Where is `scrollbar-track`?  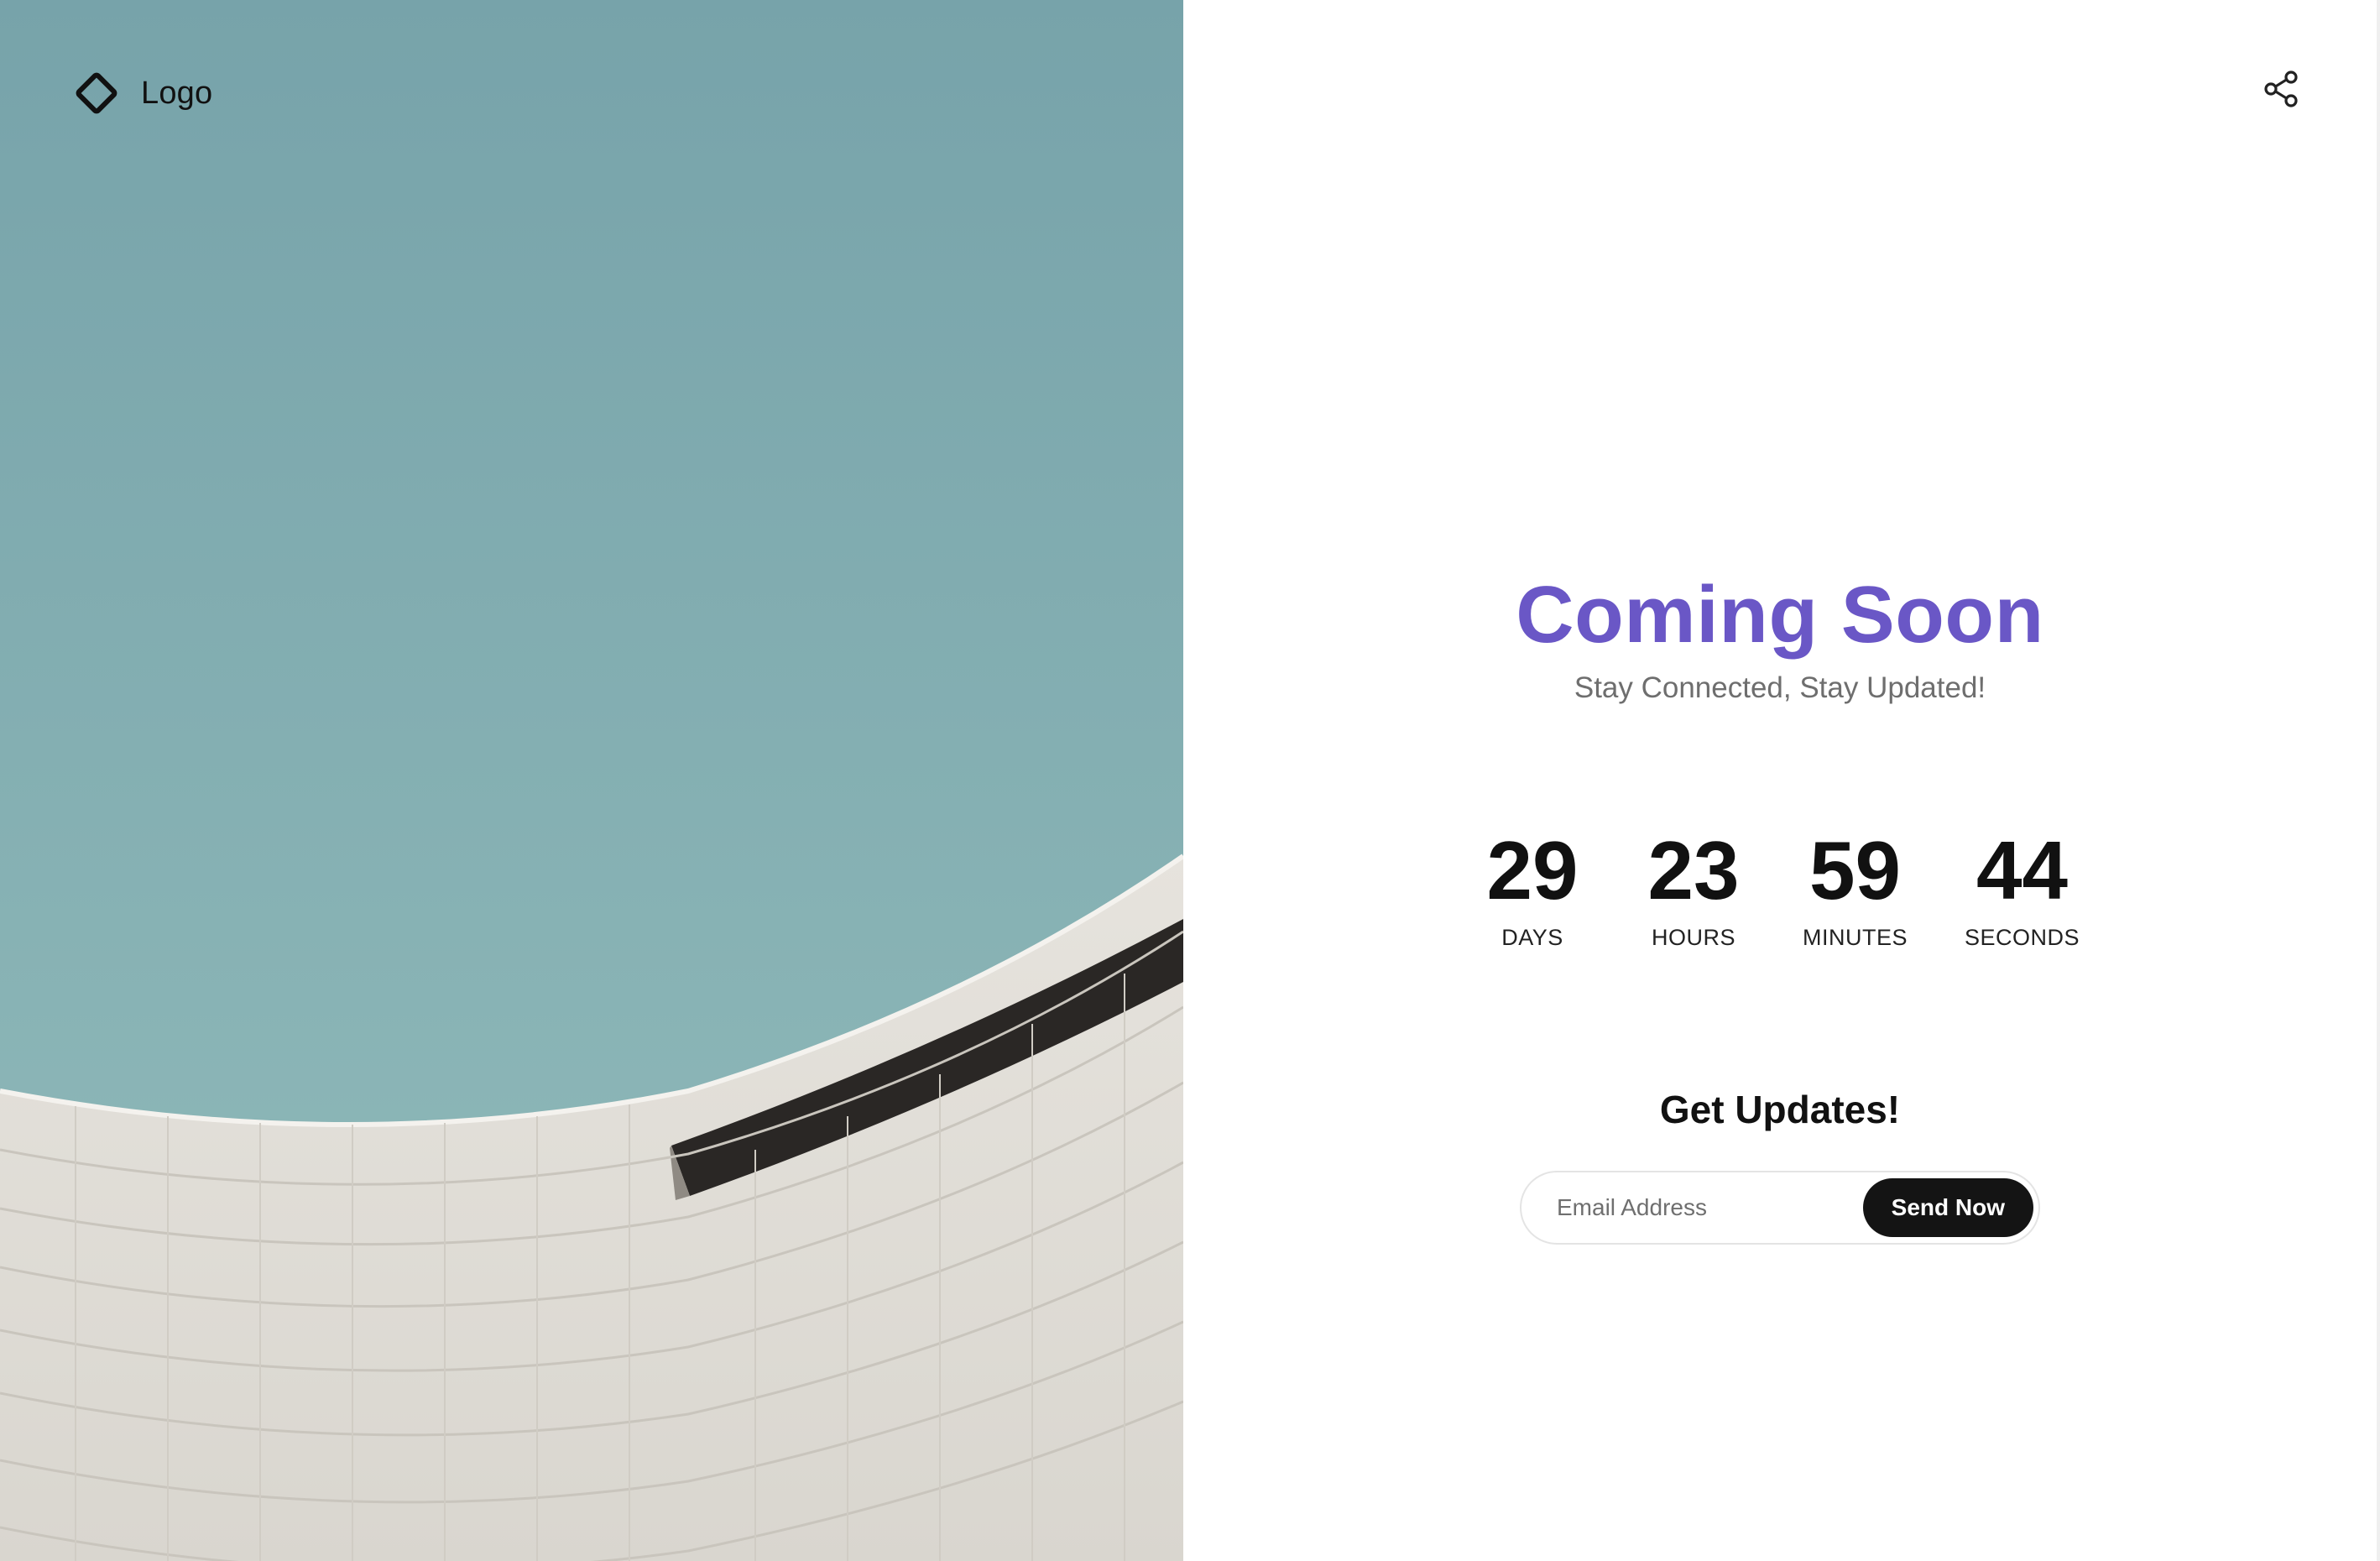
scrollbar-track is located at coordinates (2378, 780).